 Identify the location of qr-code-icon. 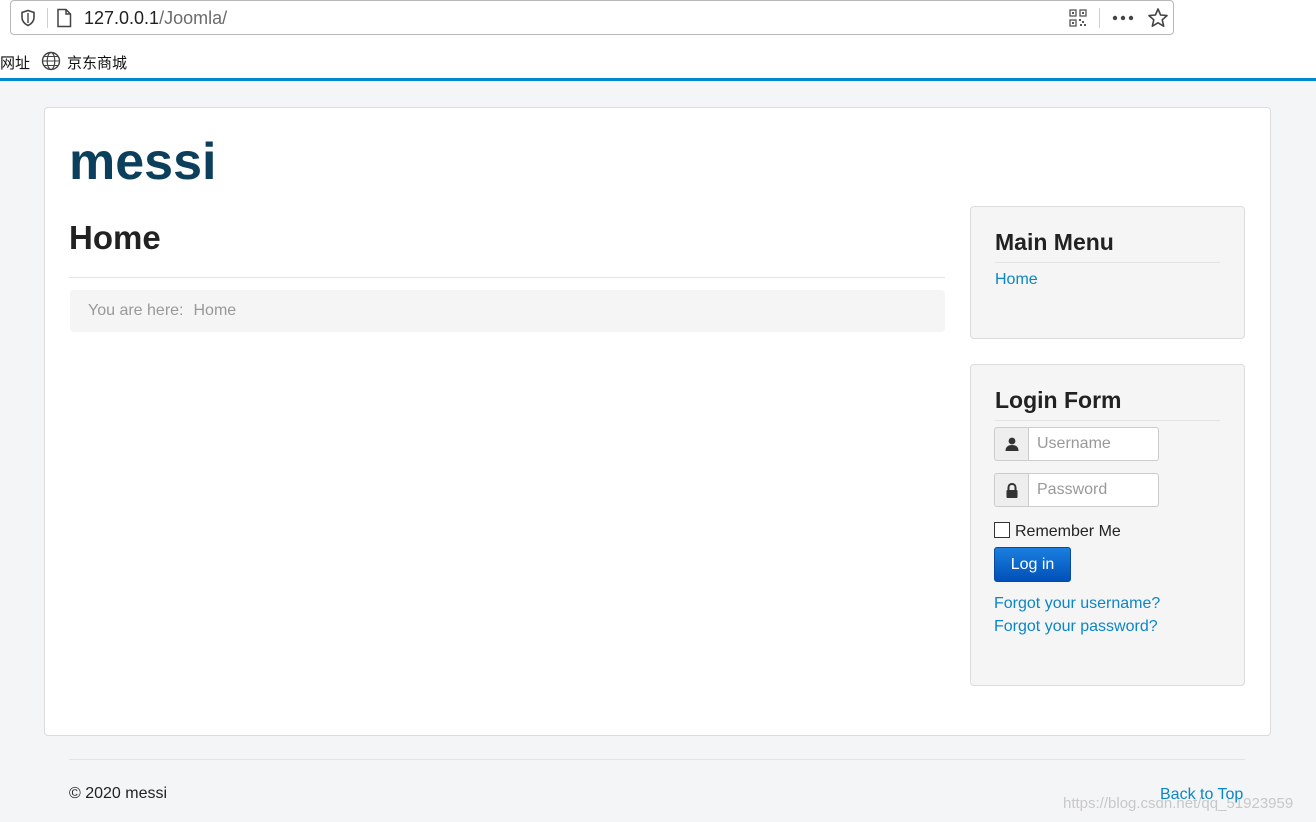
(1078, 18).